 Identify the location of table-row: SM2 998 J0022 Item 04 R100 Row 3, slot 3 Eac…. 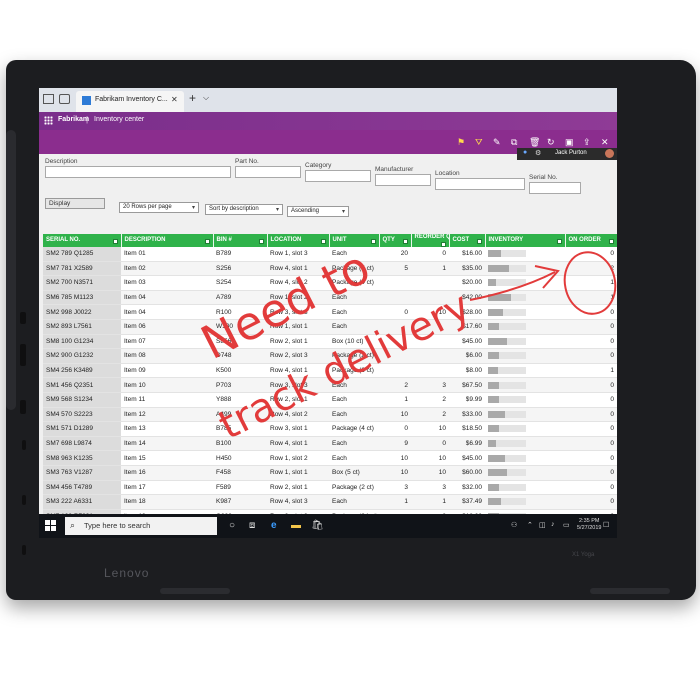
(330, 312).